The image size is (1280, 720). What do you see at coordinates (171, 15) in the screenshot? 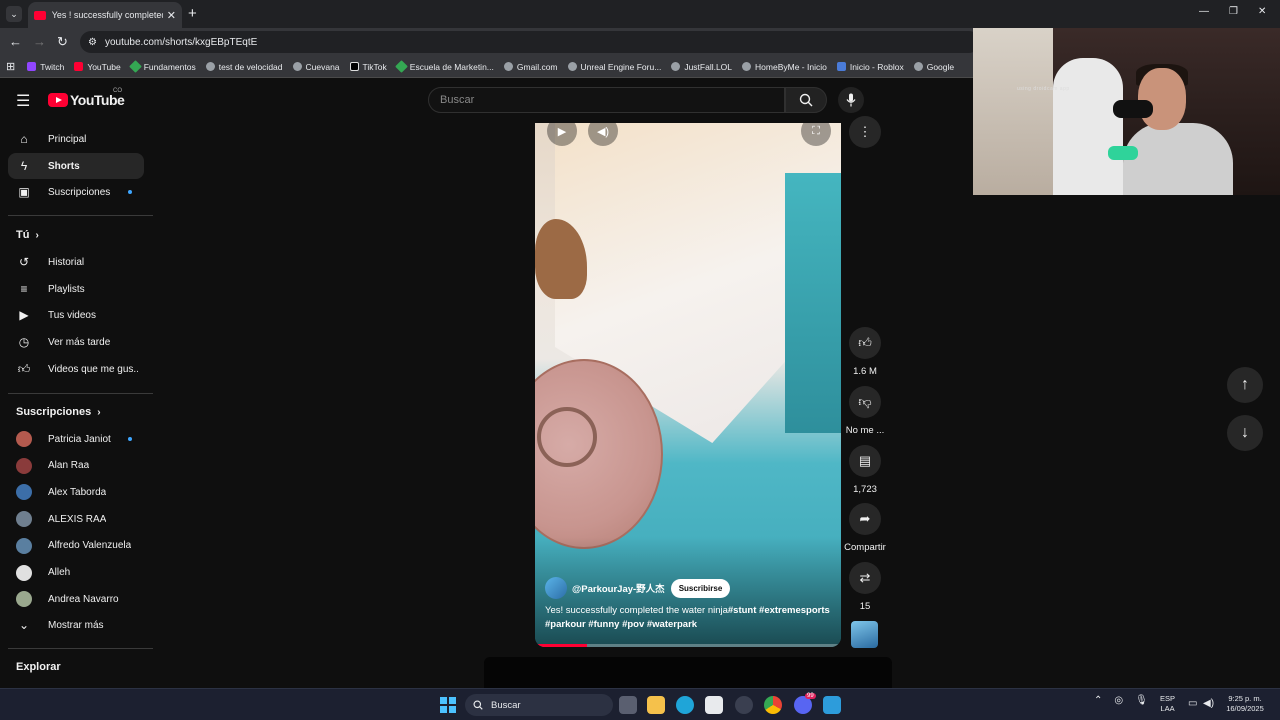
I see `close-tab-icon: ✕` at bounding box center [171, 15].